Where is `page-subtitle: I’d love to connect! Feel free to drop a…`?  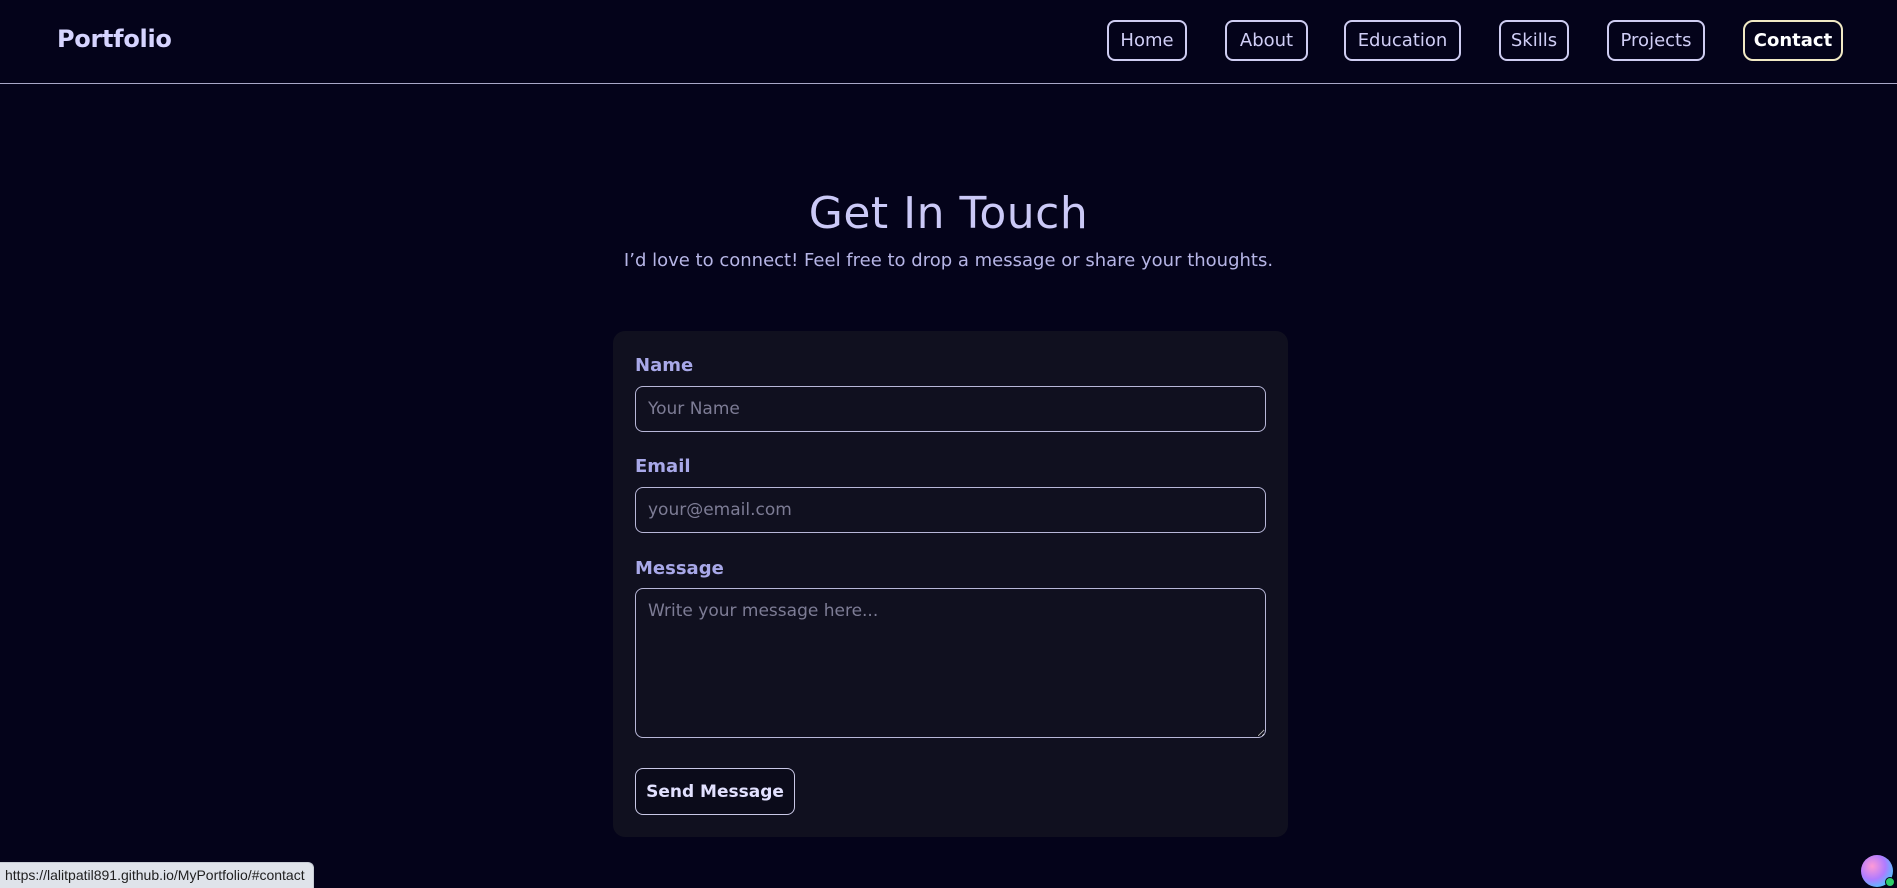
page-subtitle: I’d love to connect! Feel free to drop a… is located at coordinates (948, 260).